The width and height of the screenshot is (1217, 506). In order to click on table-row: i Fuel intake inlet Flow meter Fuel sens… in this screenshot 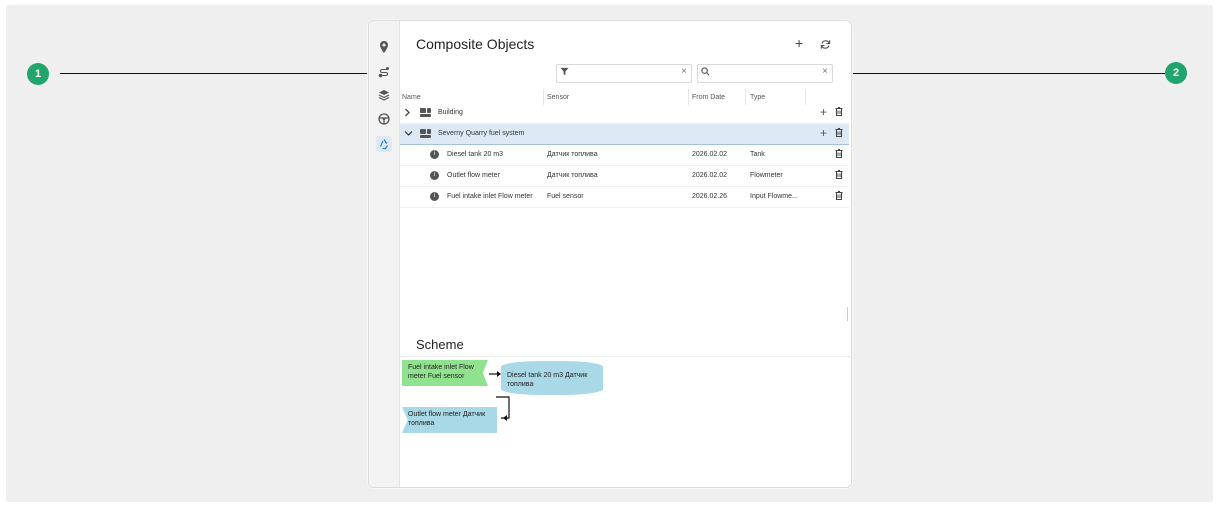, I will do `click(624, 197)`.